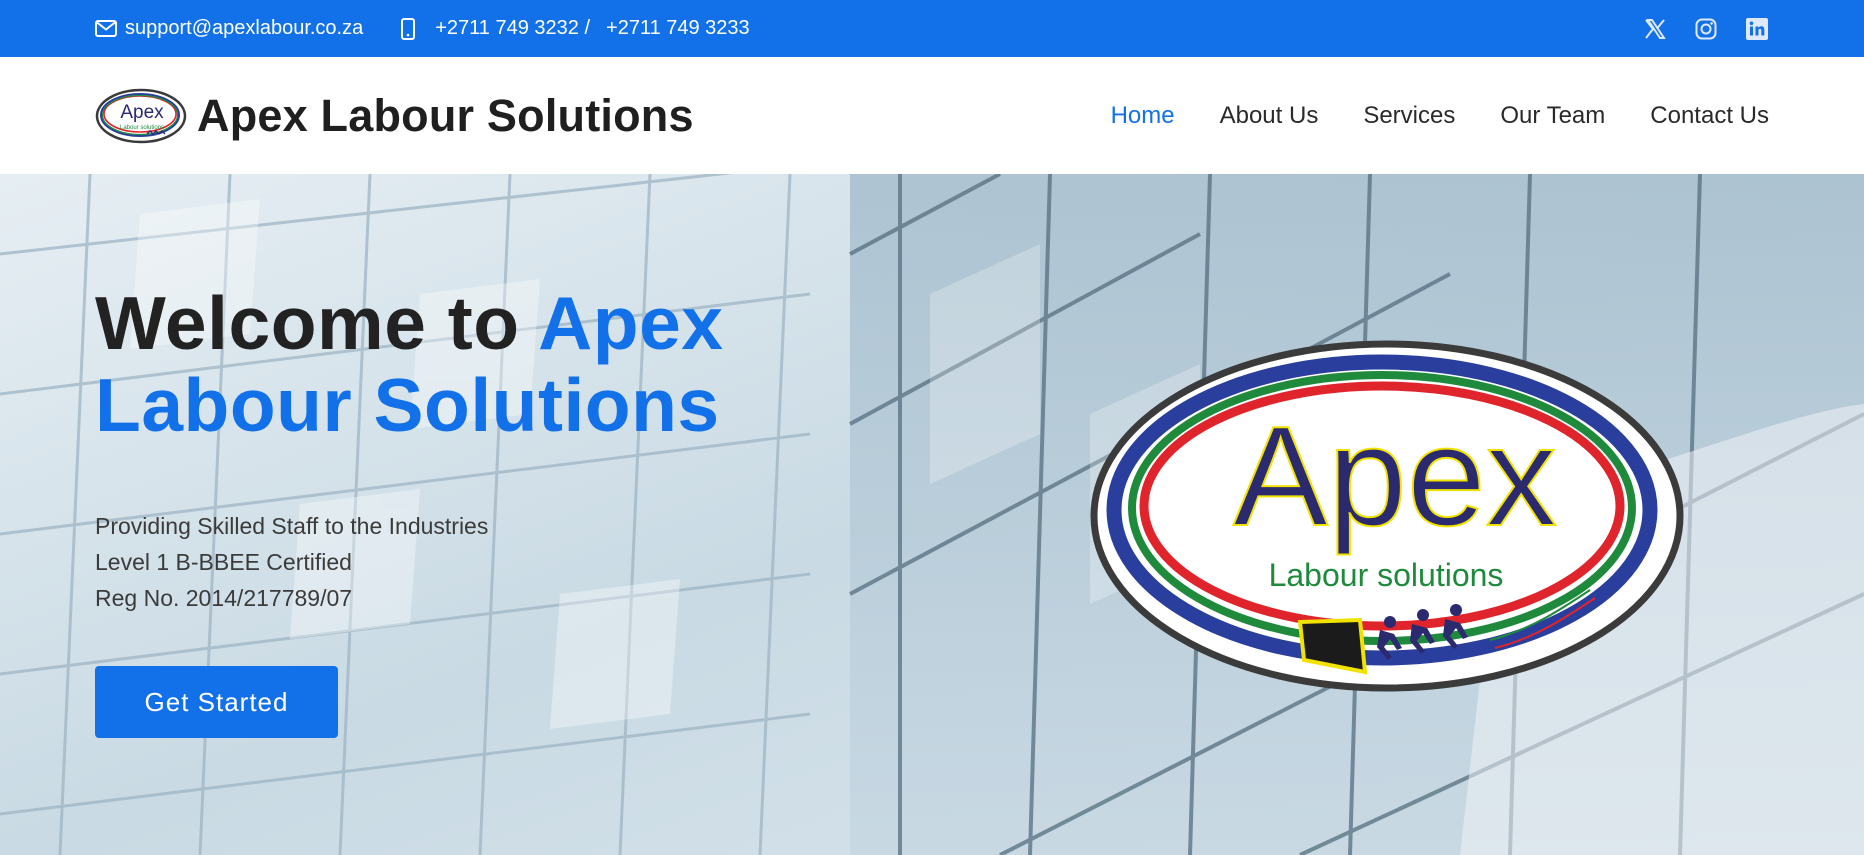 The height and width of the screenshot is (855, 1864). I want to click on nav-about-us: About Us, so click(1269, 116).